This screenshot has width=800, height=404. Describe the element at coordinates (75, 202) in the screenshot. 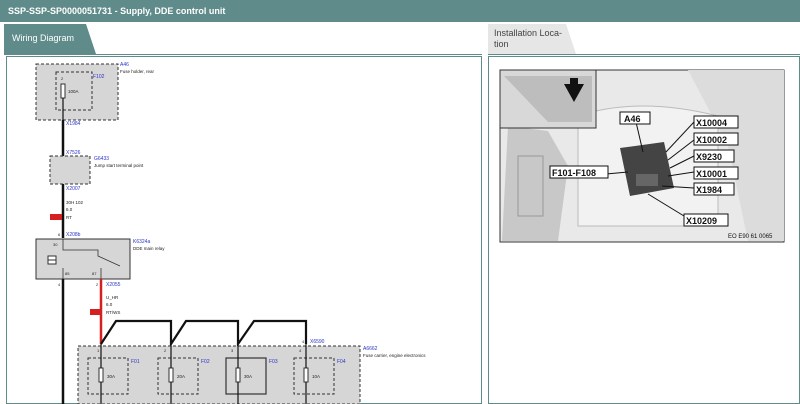

I see `wire1-code: 30H 102` at that location.